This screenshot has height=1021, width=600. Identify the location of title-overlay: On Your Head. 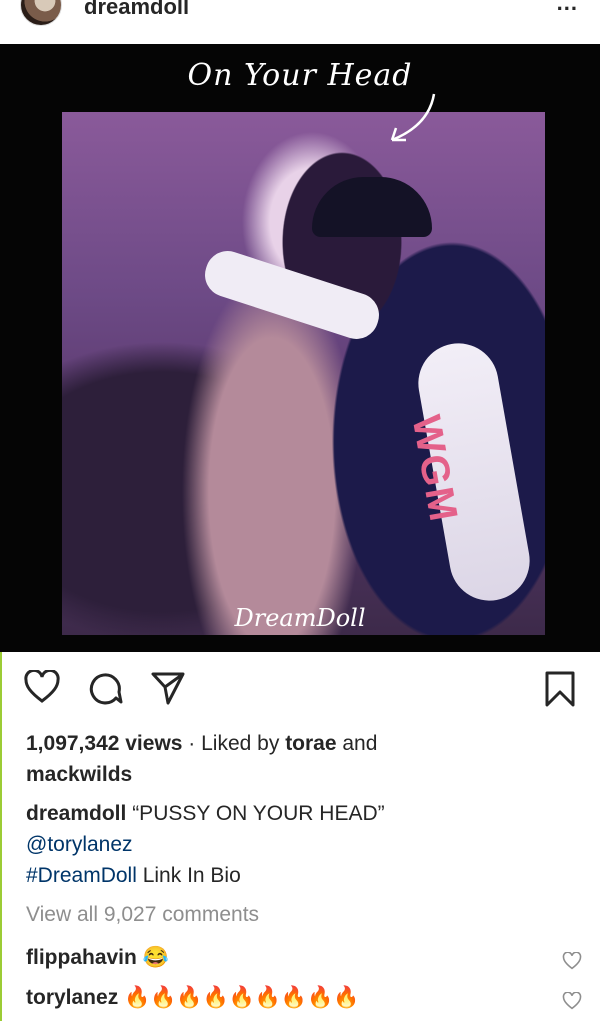
(300, 75).